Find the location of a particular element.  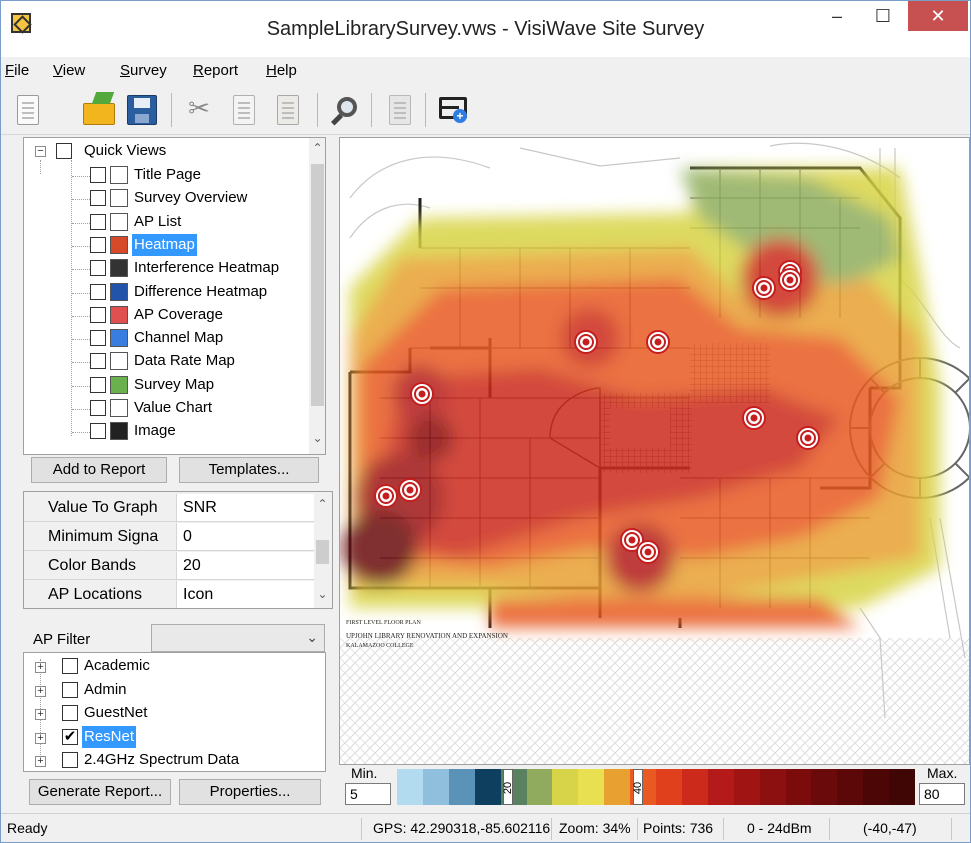

check-report-button is located at coordinates (399, 110).